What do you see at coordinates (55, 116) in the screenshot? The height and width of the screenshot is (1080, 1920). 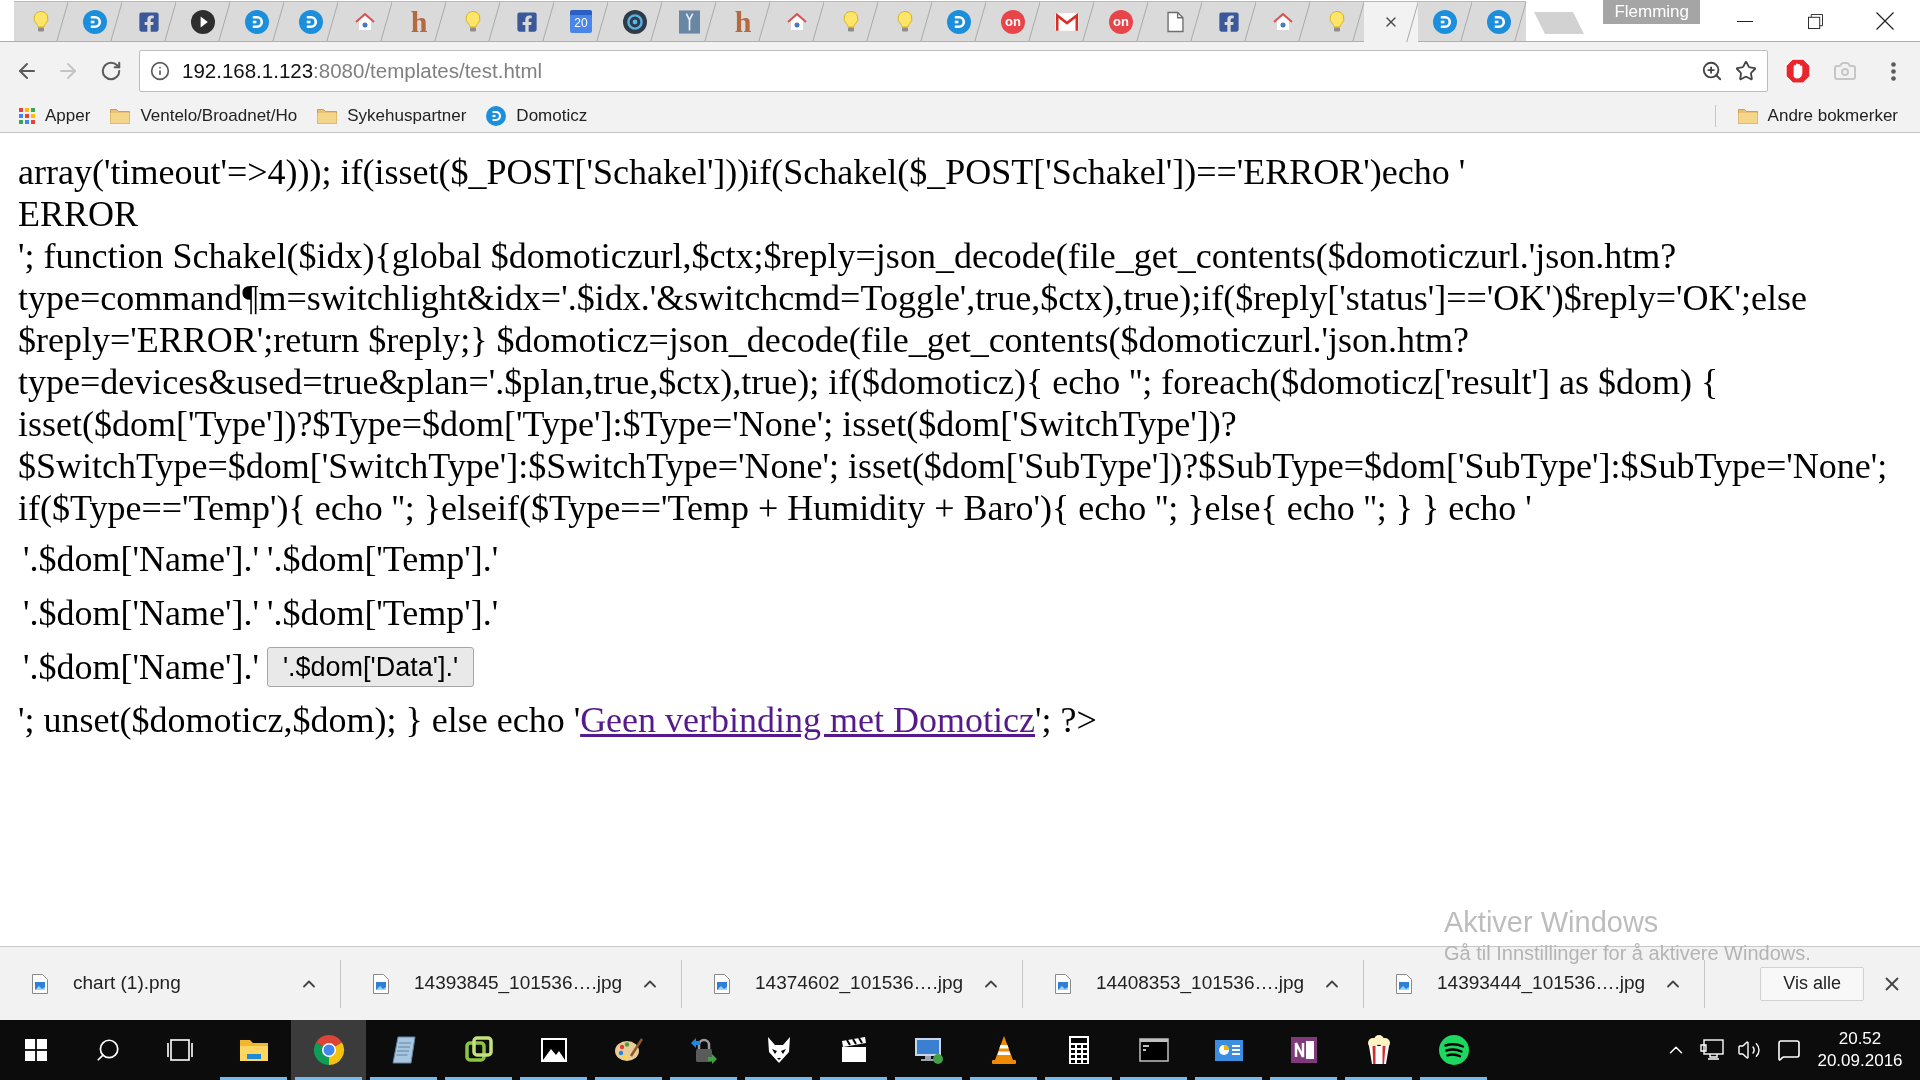 I see `bookmark-item: Apper` at bounding box center [55, 116].